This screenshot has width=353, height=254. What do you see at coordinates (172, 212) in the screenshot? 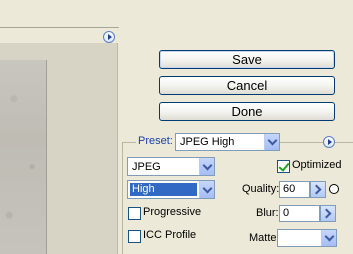
I see `progressive-label: Progressive` at bounding box center [172, 212].